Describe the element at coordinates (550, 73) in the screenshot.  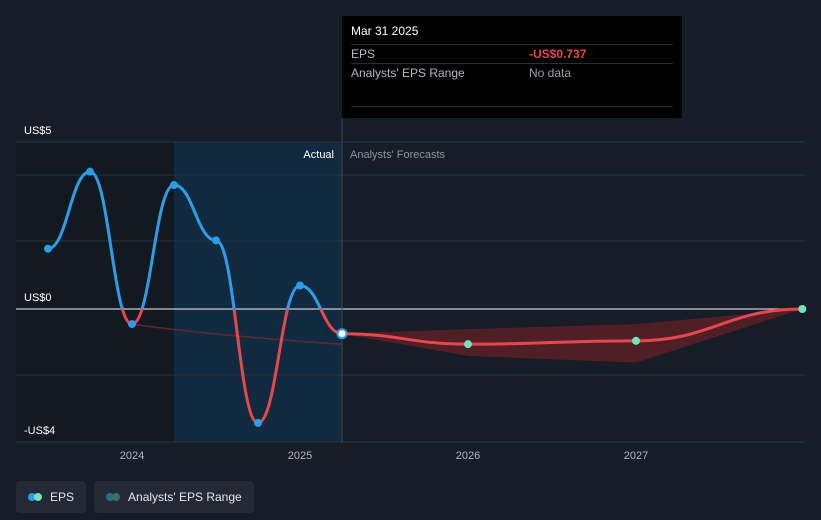
I see `tooltip-range-value: No data` at that location.